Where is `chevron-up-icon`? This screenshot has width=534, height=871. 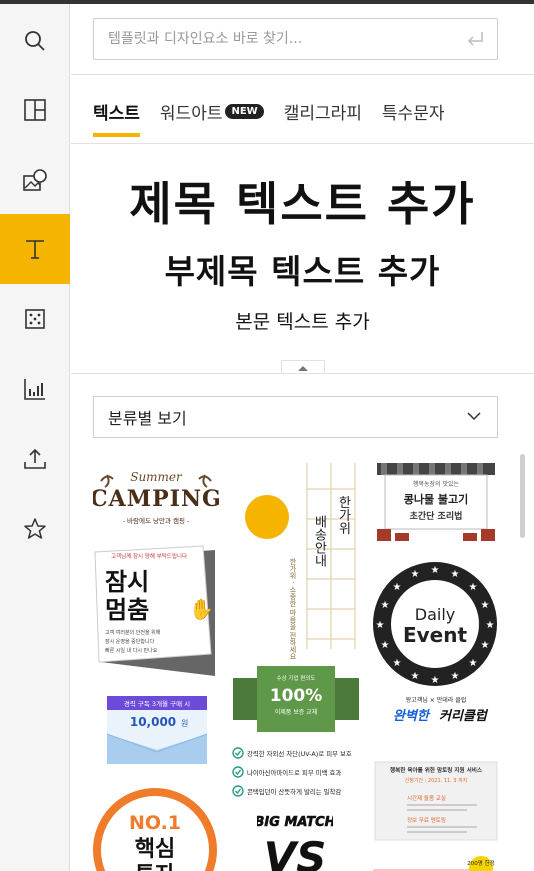
chevron-up-icon is located at coordinates (303, 368).